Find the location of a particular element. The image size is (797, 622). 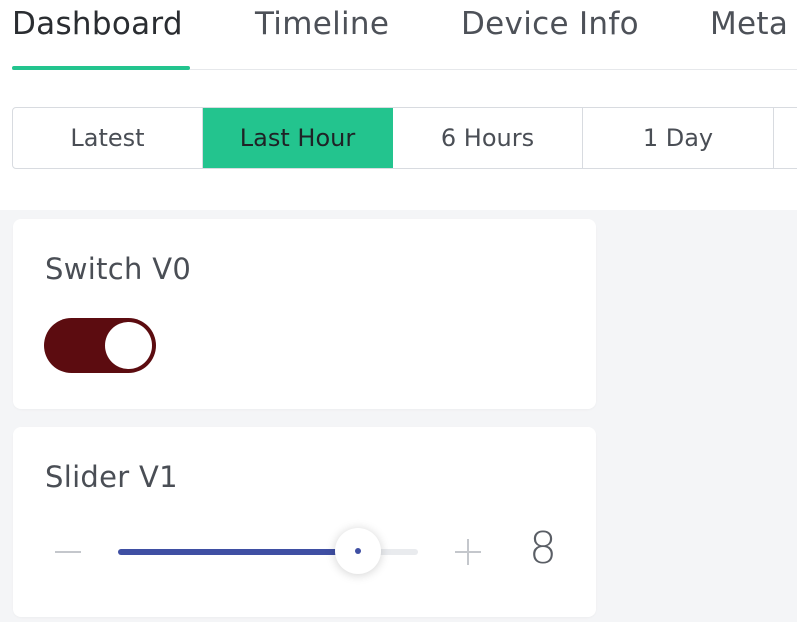

time-range-6-hours: 6 Hours is located at coordinates (488, 138).